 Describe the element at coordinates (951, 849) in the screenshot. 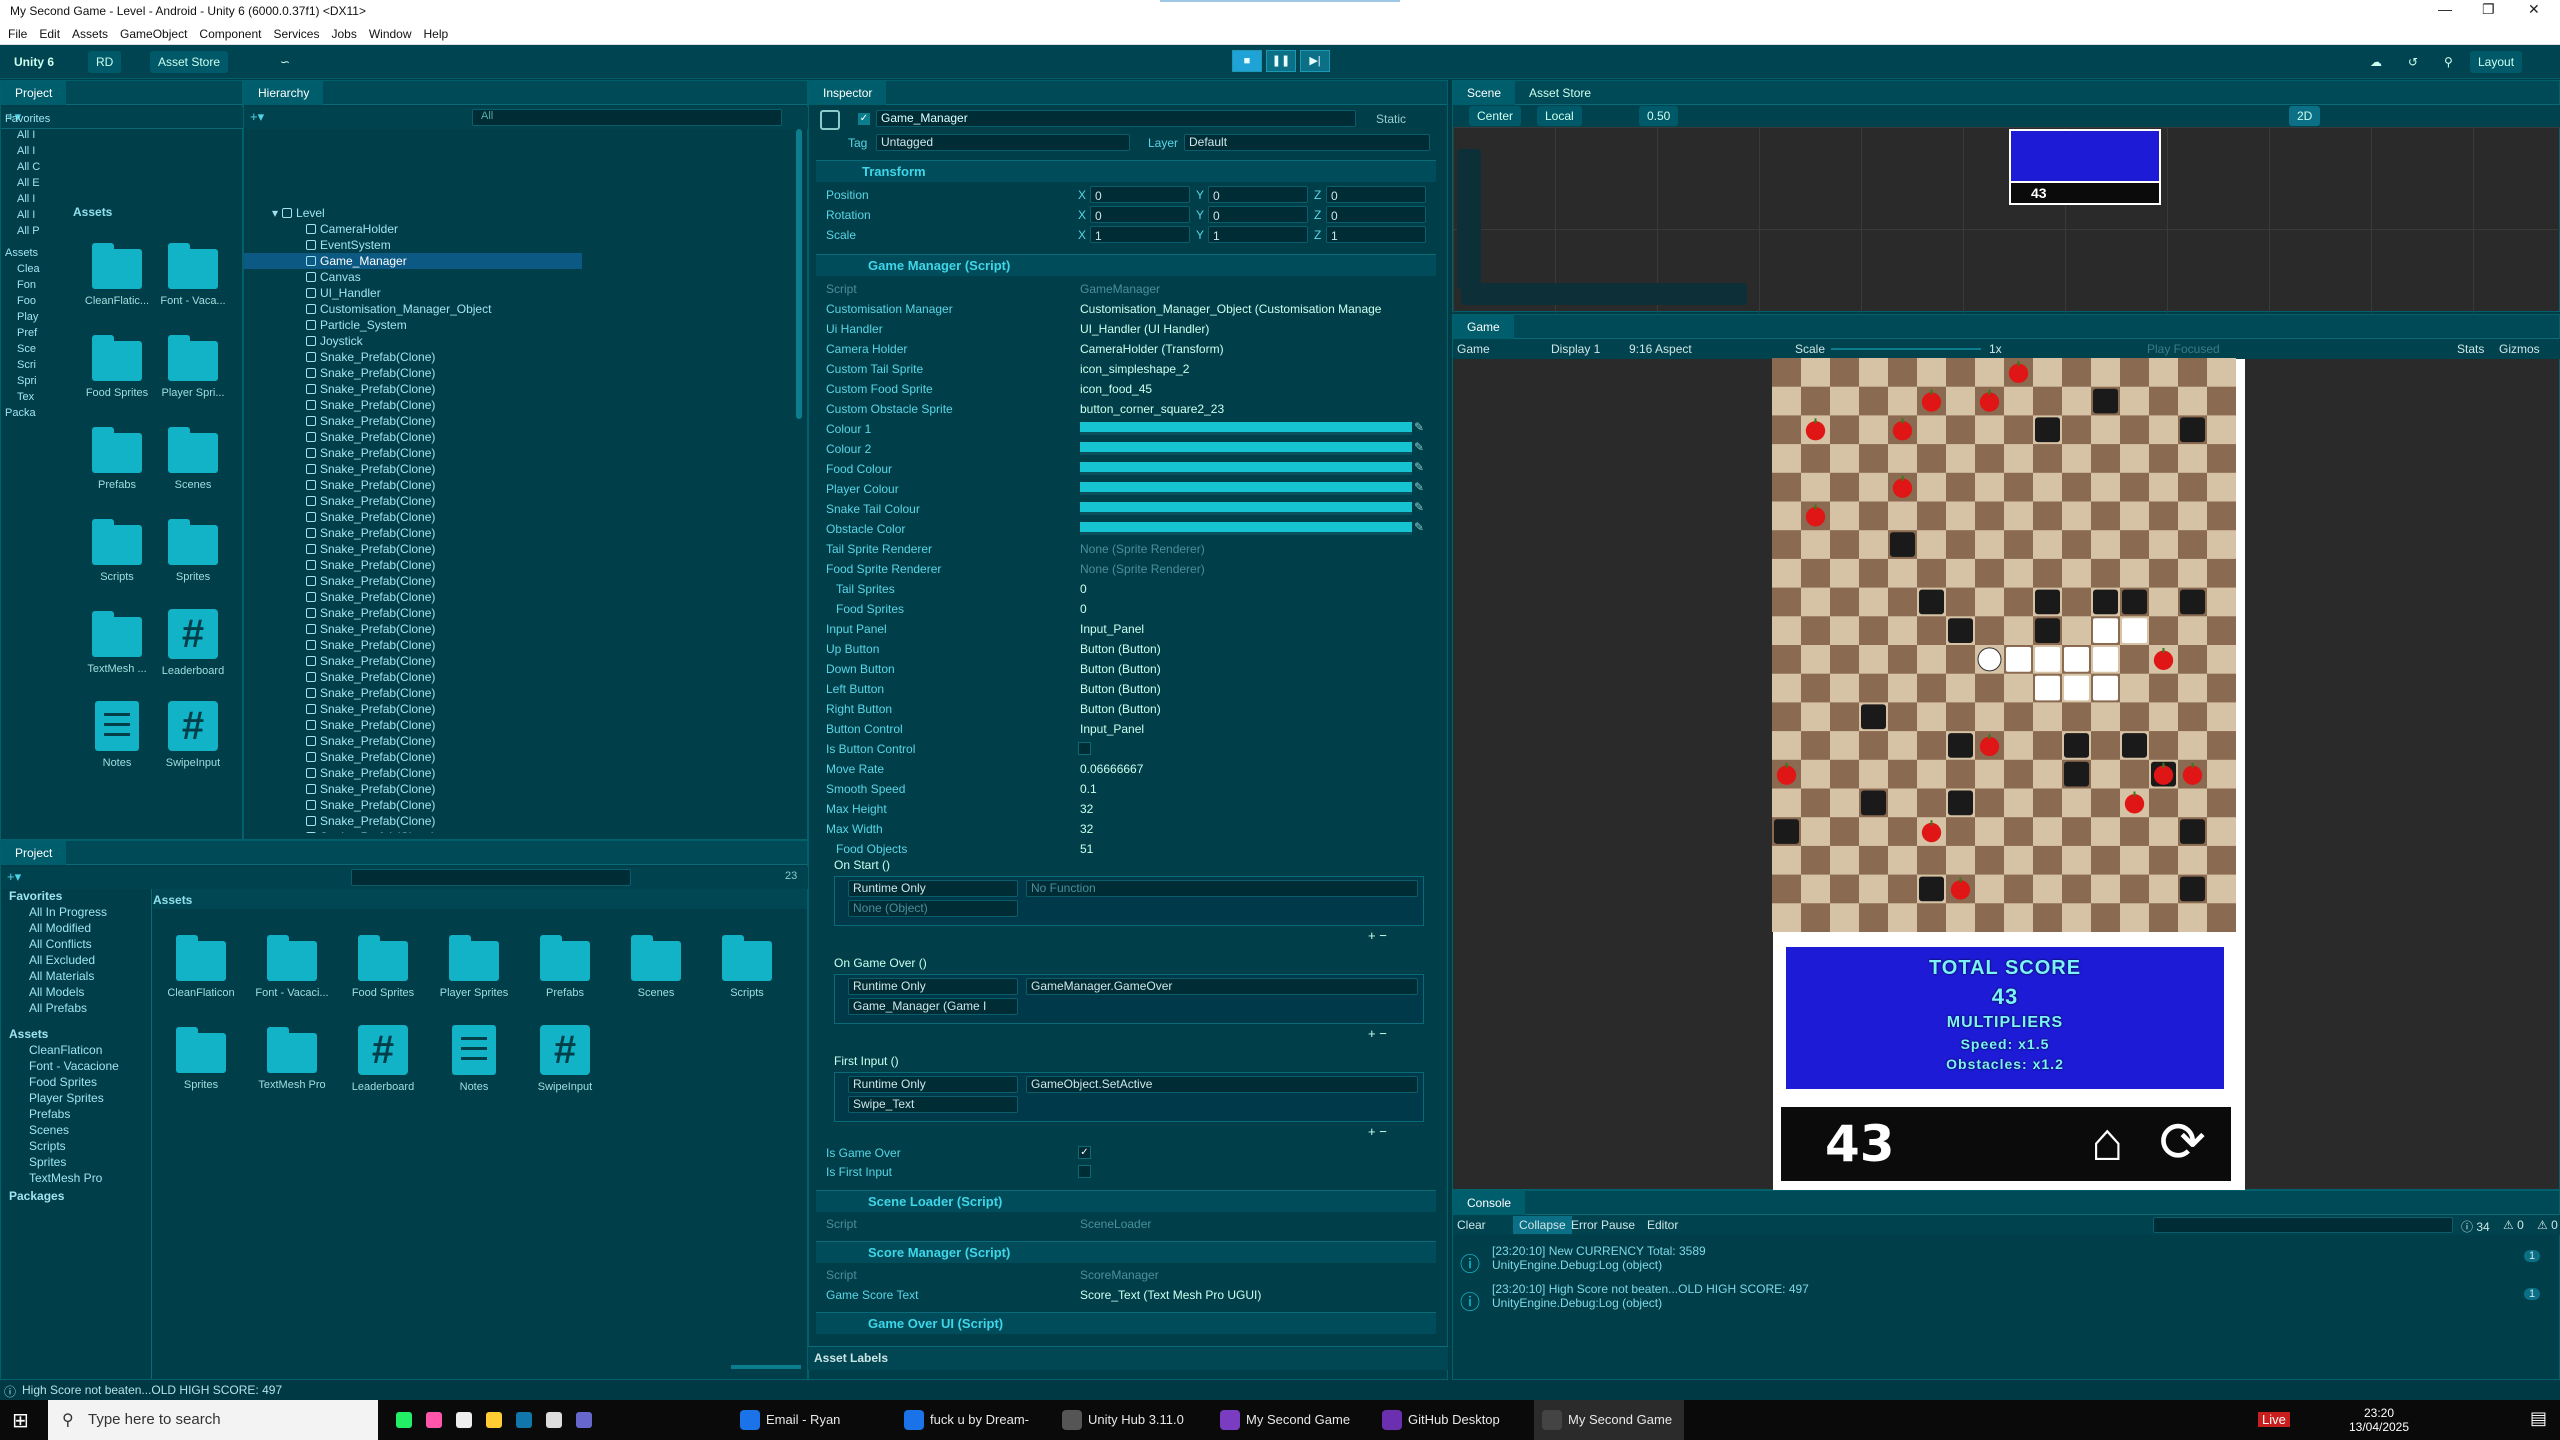

I see `gm-field-label: Food Objects` at that location.